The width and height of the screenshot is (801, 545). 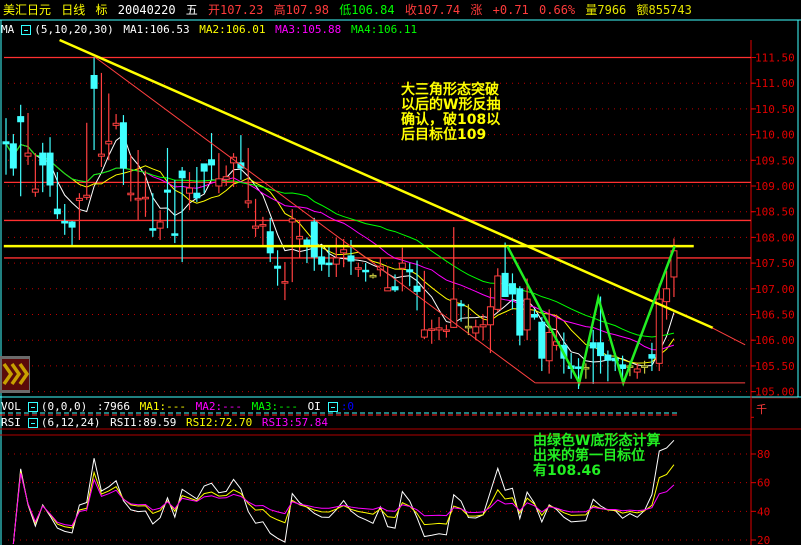 What do you see at coordinates (775, 366) in the screenshot?
I see `price-tick-label: 105.50` at bounding box center [775, 366].